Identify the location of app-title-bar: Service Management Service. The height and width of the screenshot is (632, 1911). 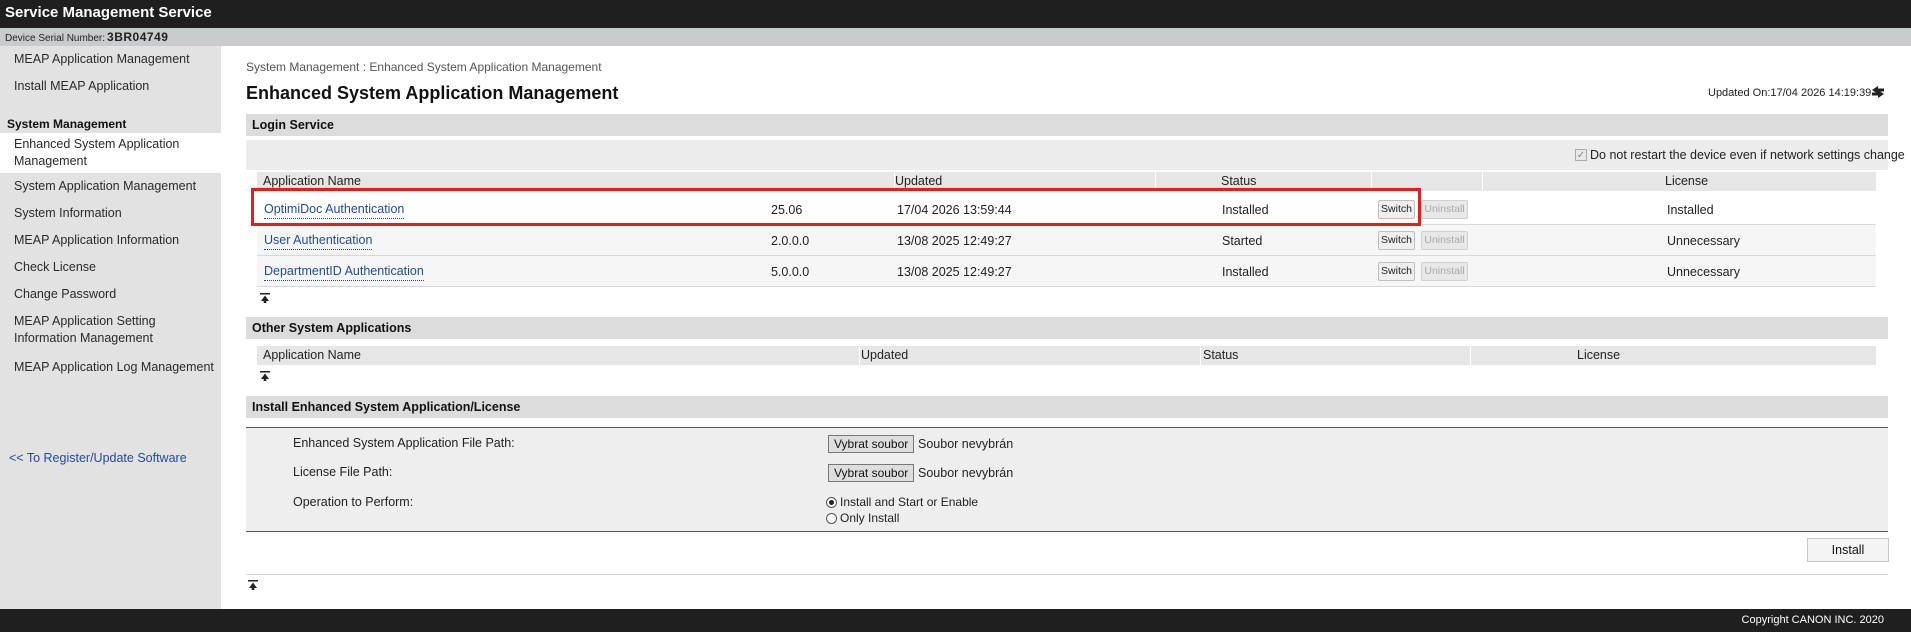
(955, 14).